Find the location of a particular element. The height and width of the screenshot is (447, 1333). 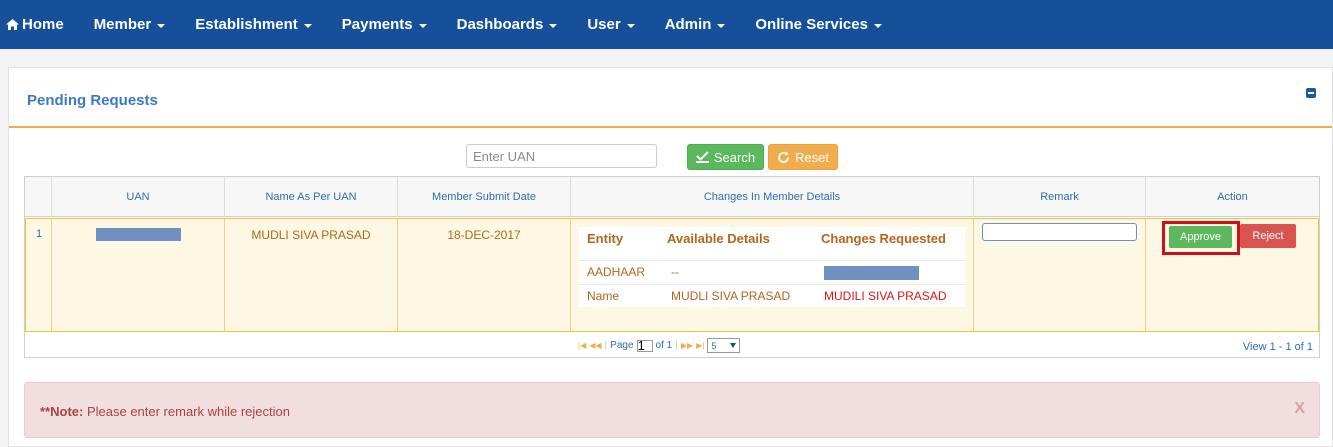

page-size-value: 5 is located at coordinates (714, 345).